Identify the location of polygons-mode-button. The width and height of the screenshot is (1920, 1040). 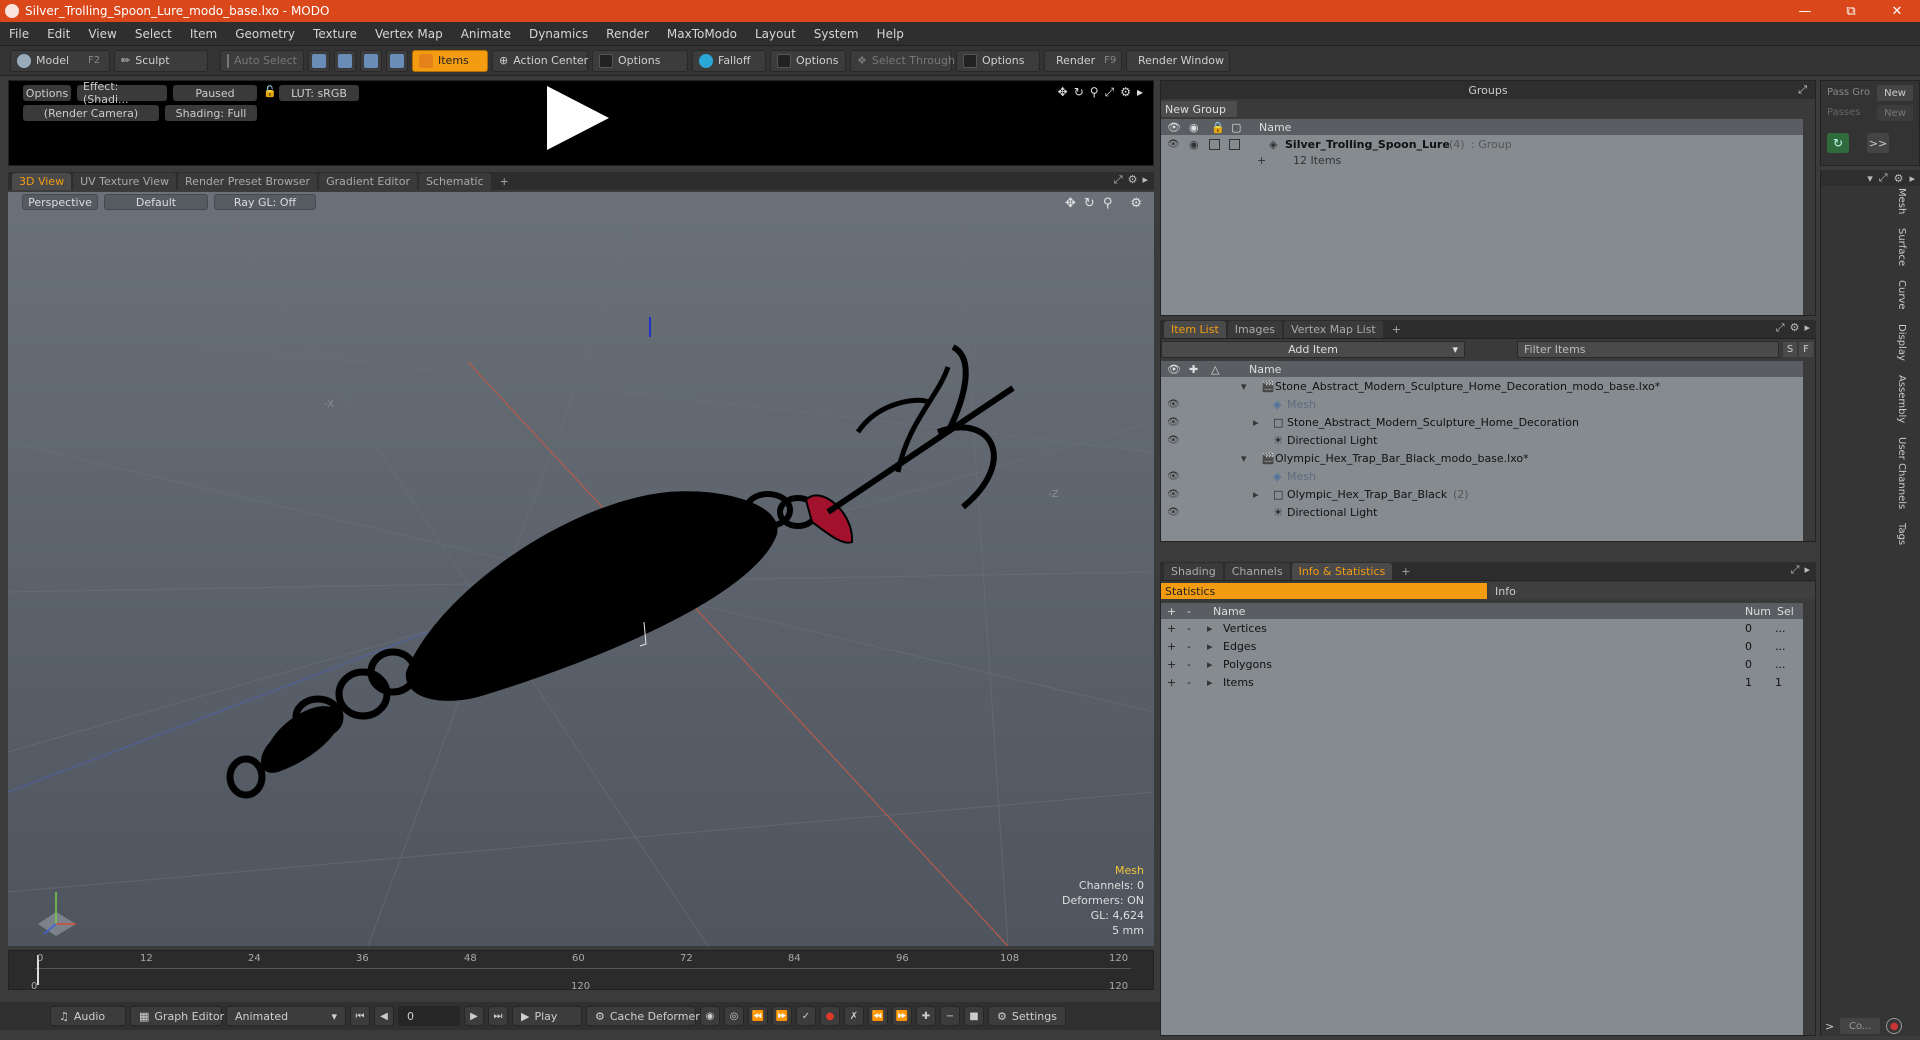
(371, 60).